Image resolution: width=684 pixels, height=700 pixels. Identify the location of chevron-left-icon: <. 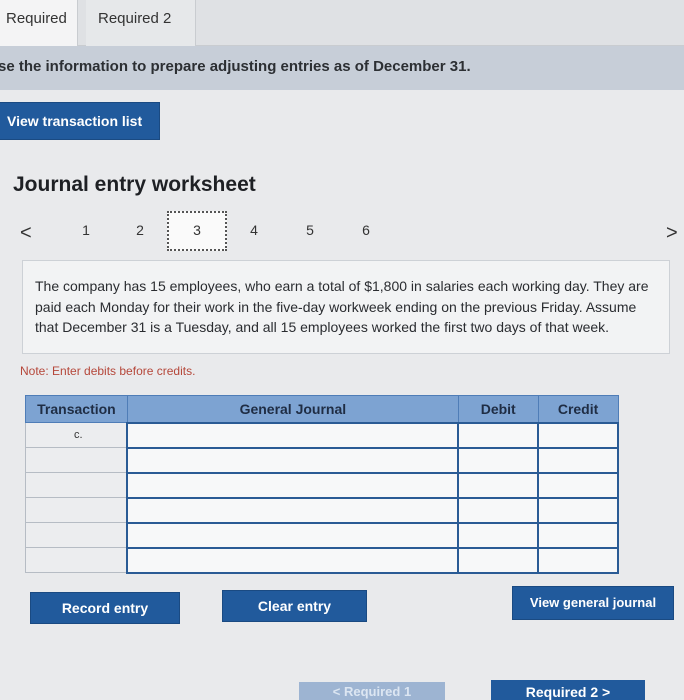
(26, 233).